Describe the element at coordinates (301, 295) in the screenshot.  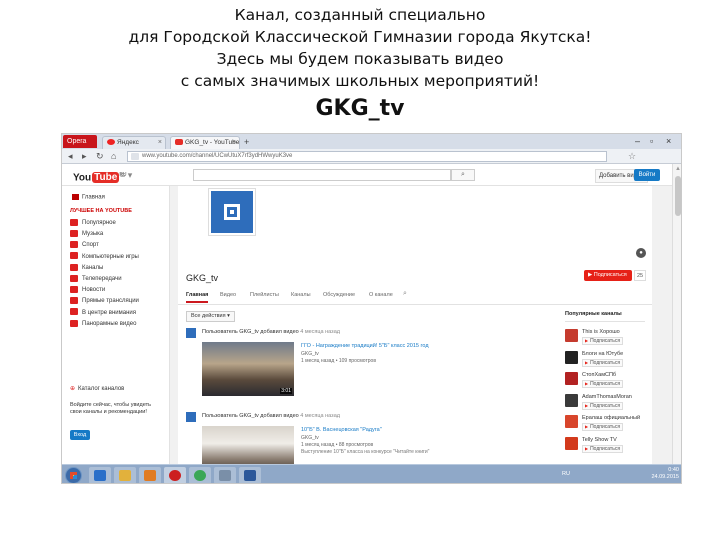
I see `tab-channels: Каналы` at that location.